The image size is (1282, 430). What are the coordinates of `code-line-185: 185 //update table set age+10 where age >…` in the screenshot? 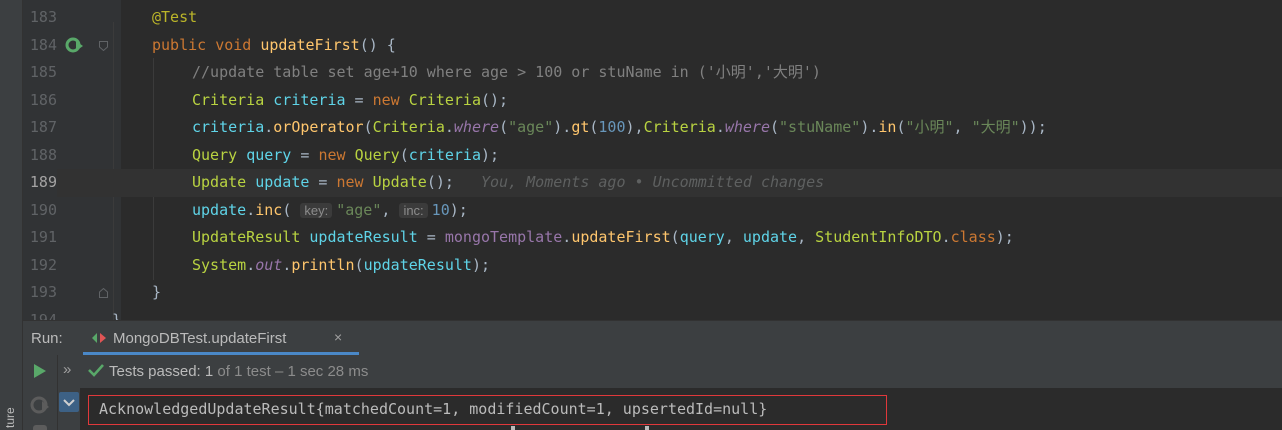 It's located at (652, 73).